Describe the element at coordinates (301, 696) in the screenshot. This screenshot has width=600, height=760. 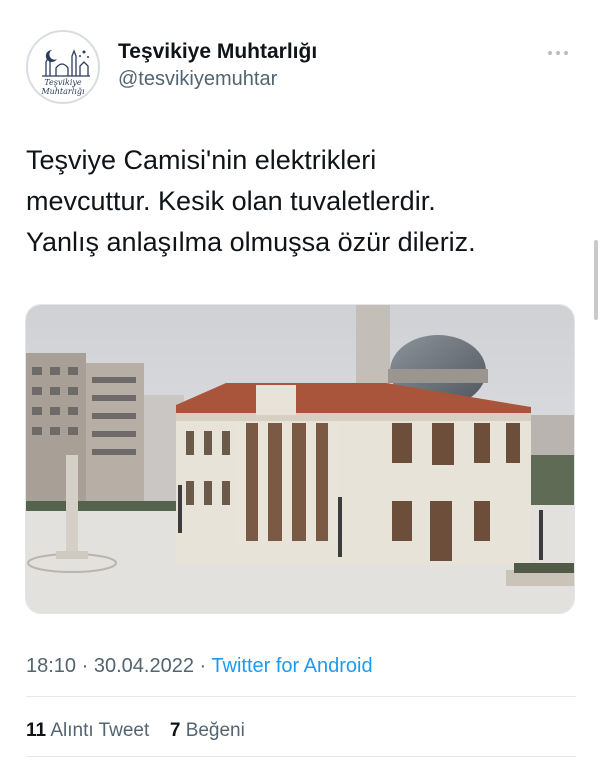
I see `divider-top` at that location.